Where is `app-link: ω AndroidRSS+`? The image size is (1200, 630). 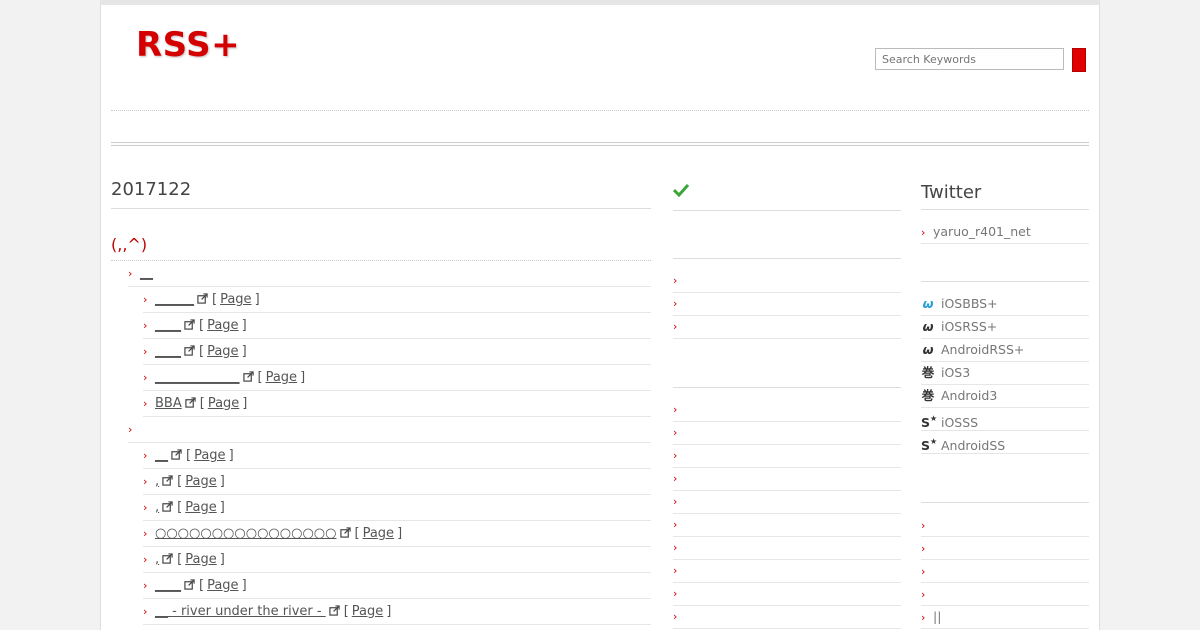
app-link: ω AndroidRSS+ is located at coordinates (1005, 350).